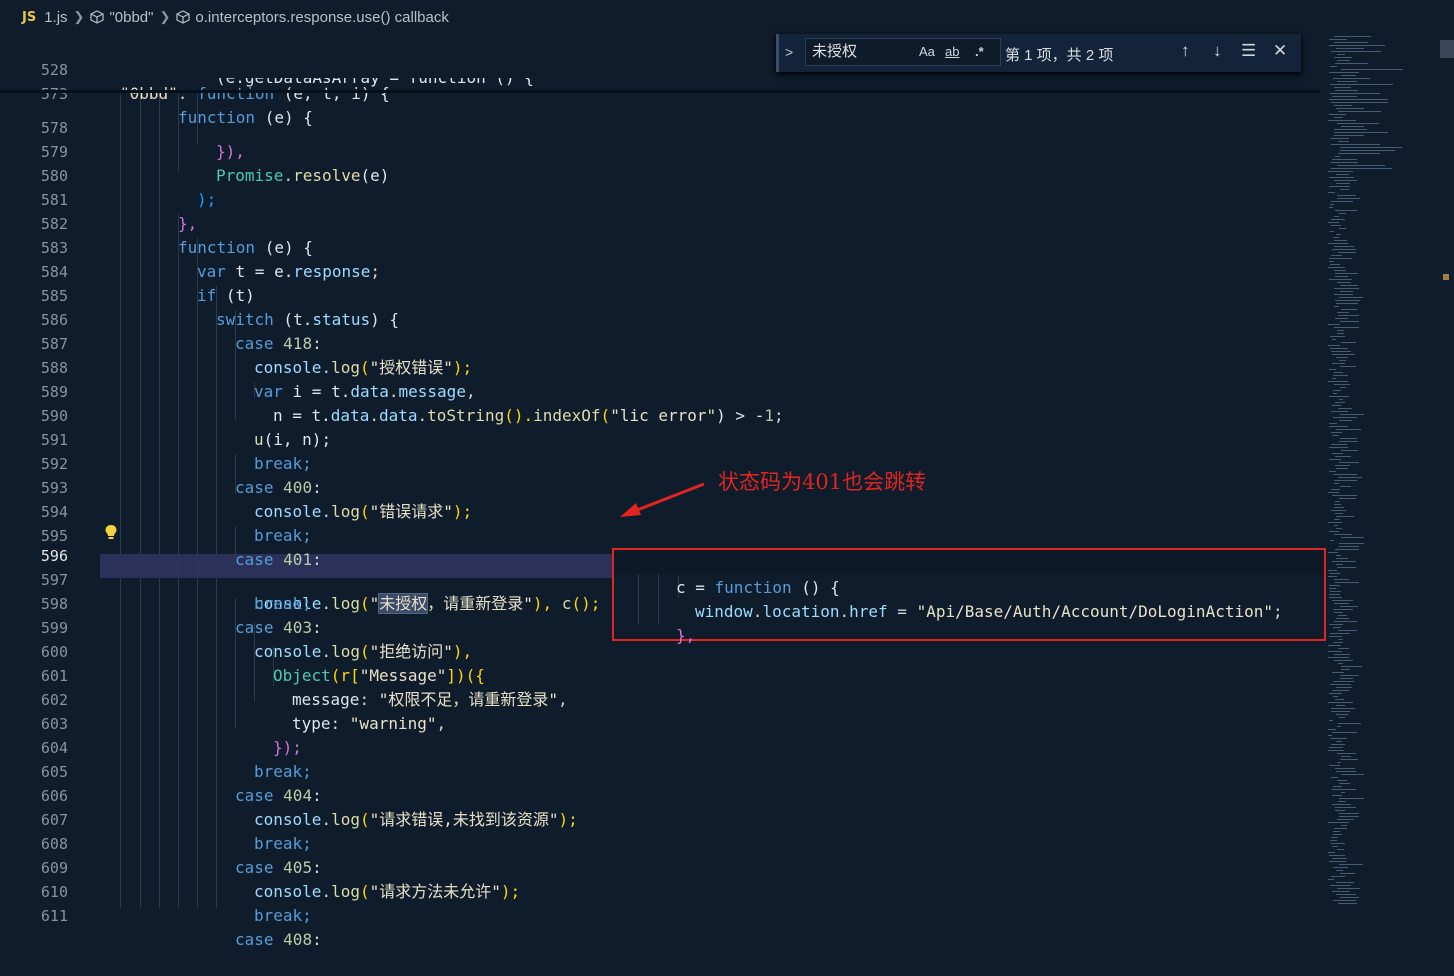  Describe the element at coordinates (660, 366) in the screenshot. I see `code-line: 588 var i = t.data.message,` at that location.